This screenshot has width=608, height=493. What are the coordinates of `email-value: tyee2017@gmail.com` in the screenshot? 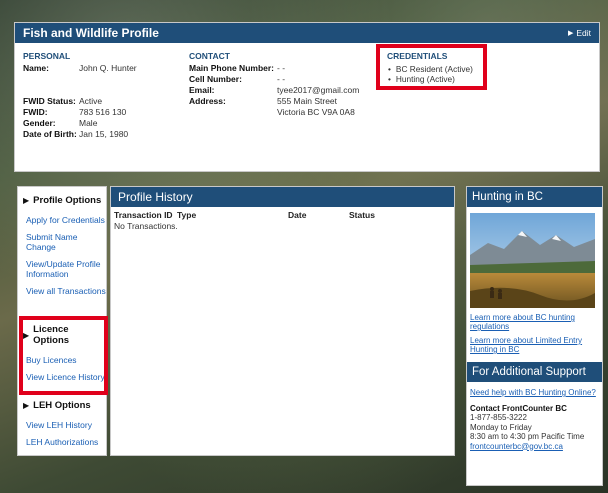 It's located at (318, 90).